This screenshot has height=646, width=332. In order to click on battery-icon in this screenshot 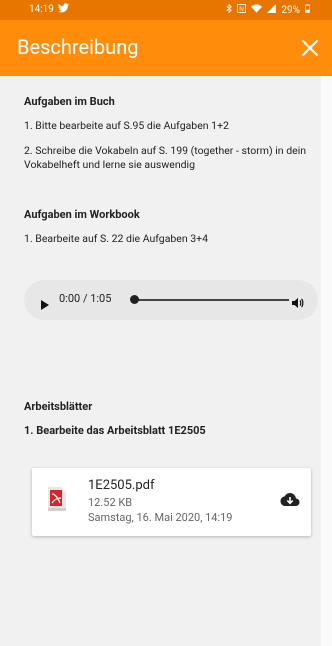, I will do `click(307, 10)`.